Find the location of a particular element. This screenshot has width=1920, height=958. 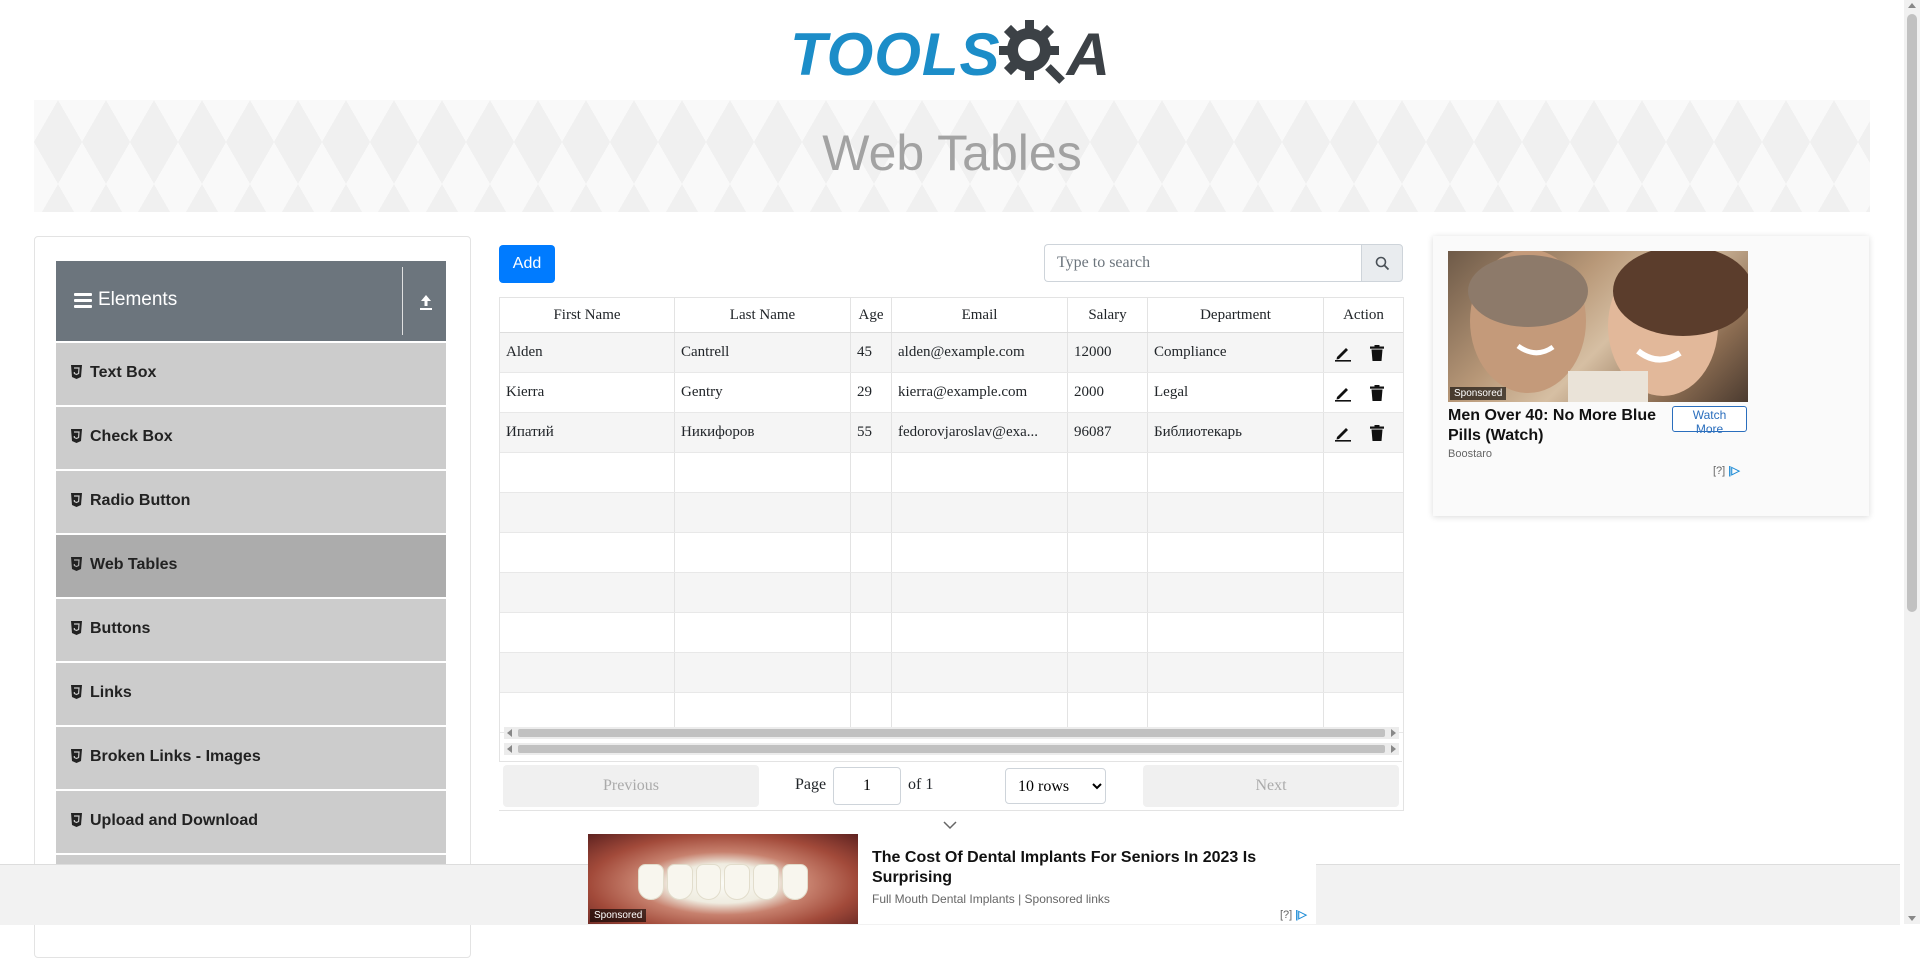

sidebar-item-label: Web Tables is located at coordinates (134, 564).